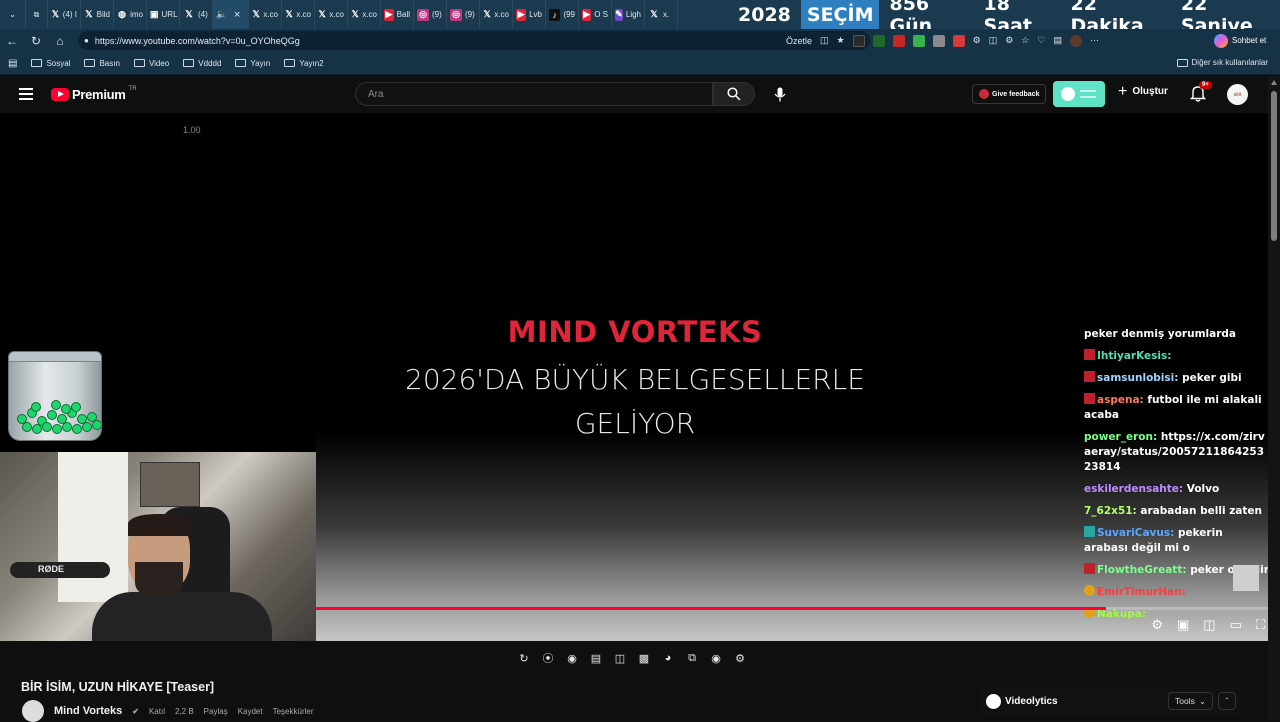 The image size is (1280, 722). What do you see at coordinates (12, 41) in the screenshot?
I see `back-icon: ←` at bounding box center [12, 41].